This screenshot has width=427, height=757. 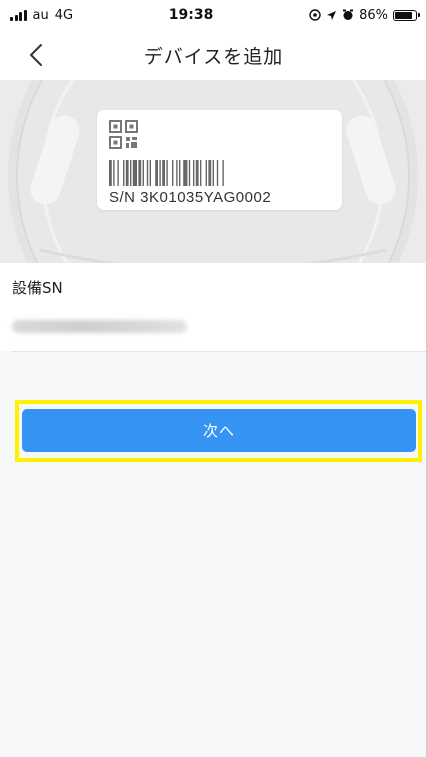 What do you see at coordinates (166, 173) in the screenshot?
I see `barcode-icon` at bounding box center [166, 173].